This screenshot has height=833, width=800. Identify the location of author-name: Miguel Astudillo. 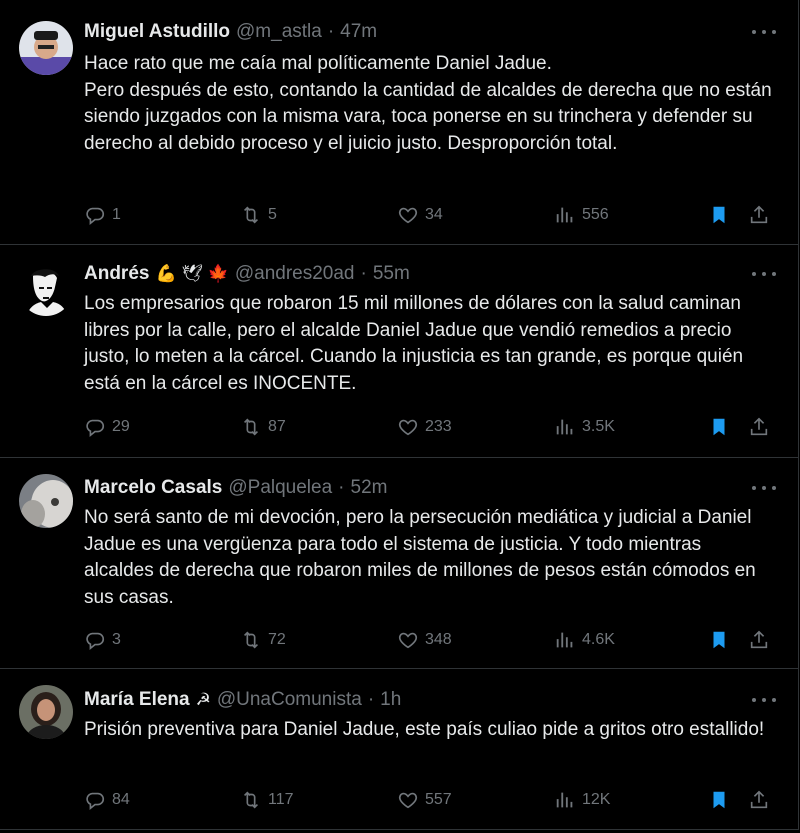
(157, 32).